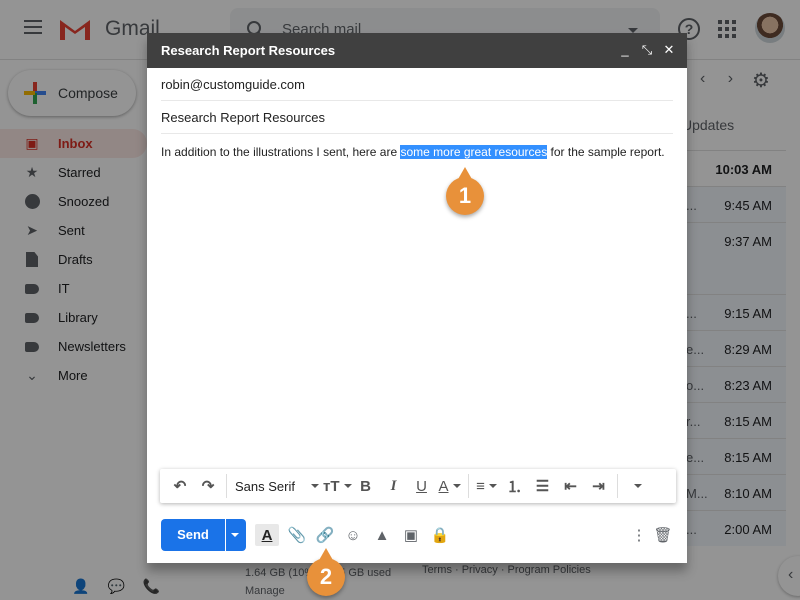  What do you see at coordinates (208, 486) in the screenshot?
I see `redo-icon: ↷` at bounding box center [208, 486].